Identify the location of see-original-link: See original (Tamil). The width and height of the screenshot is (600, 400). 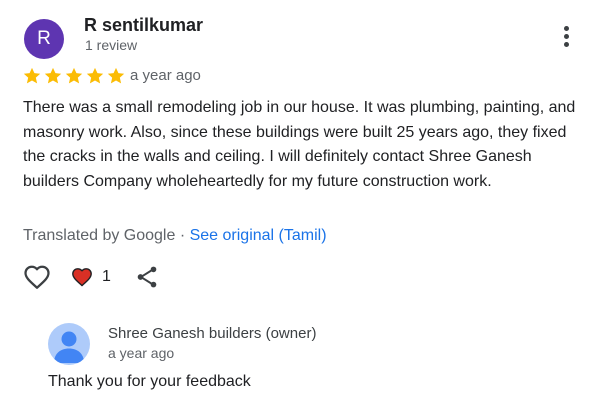
(258, 235).